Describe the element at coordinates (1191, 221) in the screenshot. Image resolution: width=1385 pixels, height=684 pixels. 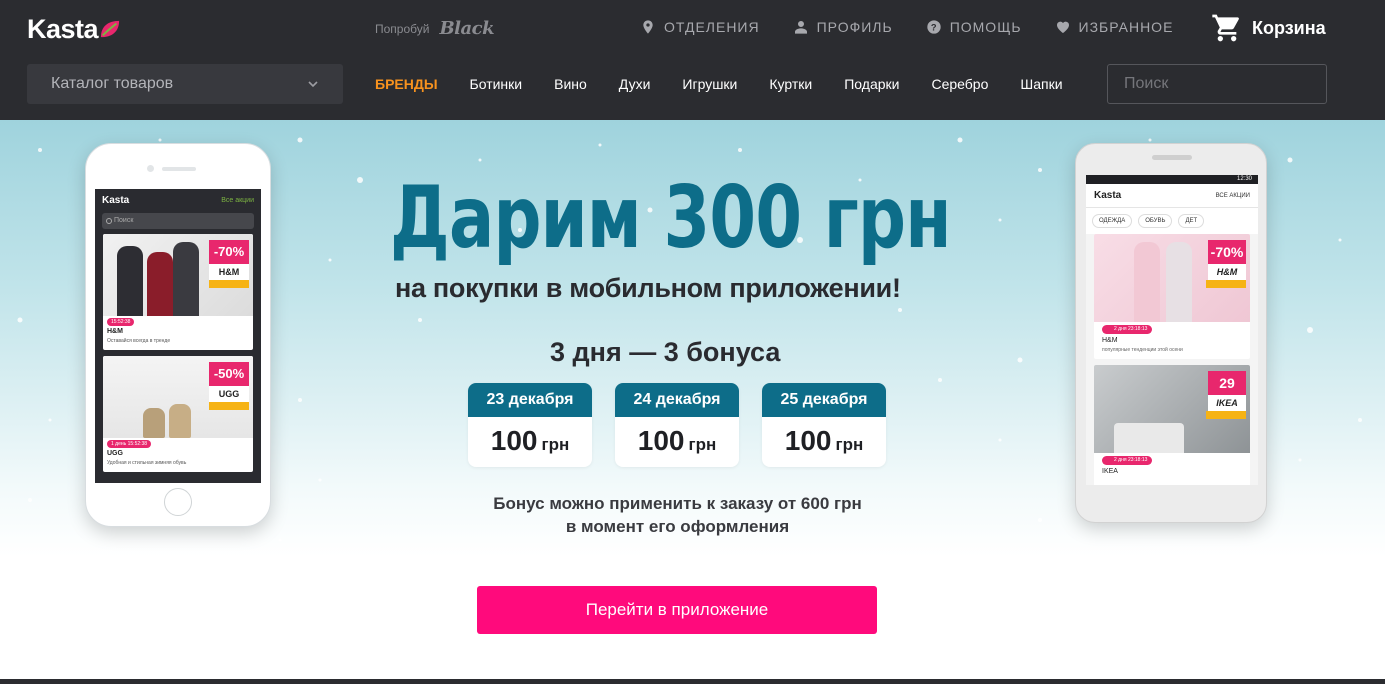
I see `chip-kids: ДЕТ` at that location.